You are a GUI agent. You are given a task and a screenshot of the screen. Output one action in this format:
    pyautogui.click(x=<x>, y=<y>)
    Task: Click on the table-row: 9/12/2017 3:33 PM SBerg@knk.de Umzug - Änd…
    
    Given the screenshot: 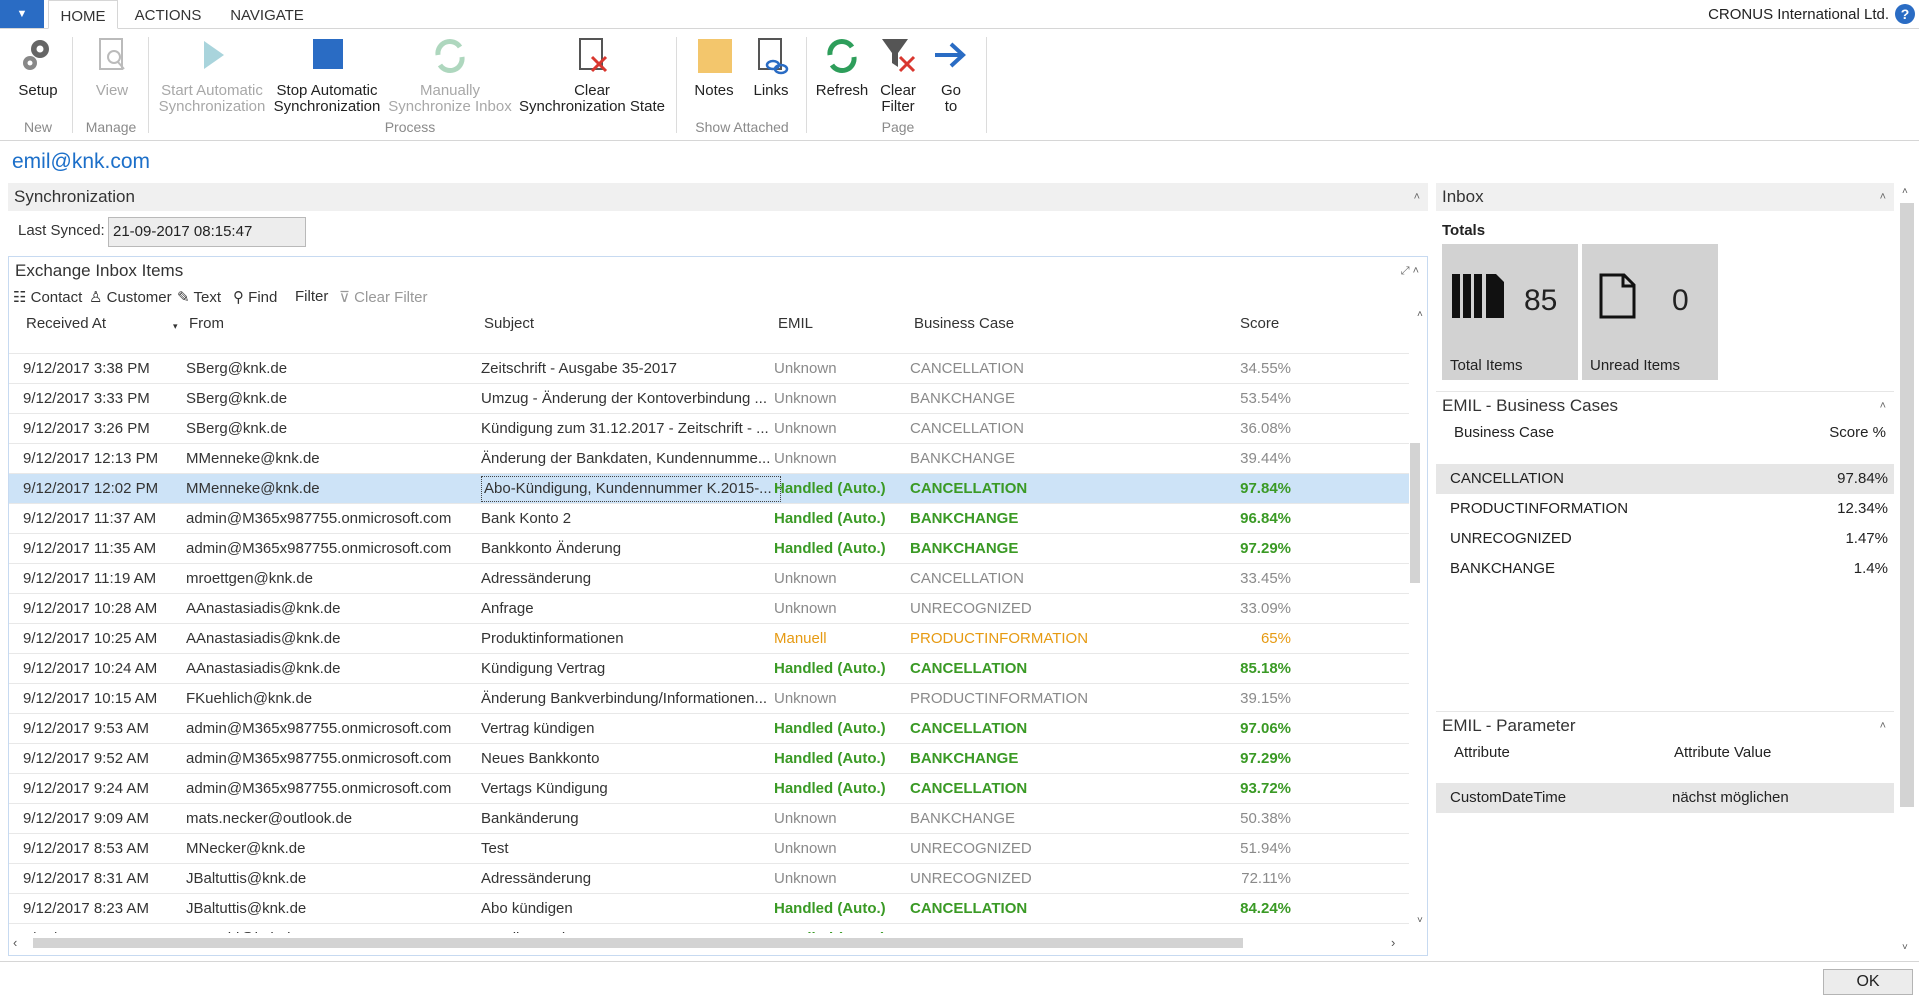 What is the action you would take?
    pyautogui.click(x=709, y=398)
    